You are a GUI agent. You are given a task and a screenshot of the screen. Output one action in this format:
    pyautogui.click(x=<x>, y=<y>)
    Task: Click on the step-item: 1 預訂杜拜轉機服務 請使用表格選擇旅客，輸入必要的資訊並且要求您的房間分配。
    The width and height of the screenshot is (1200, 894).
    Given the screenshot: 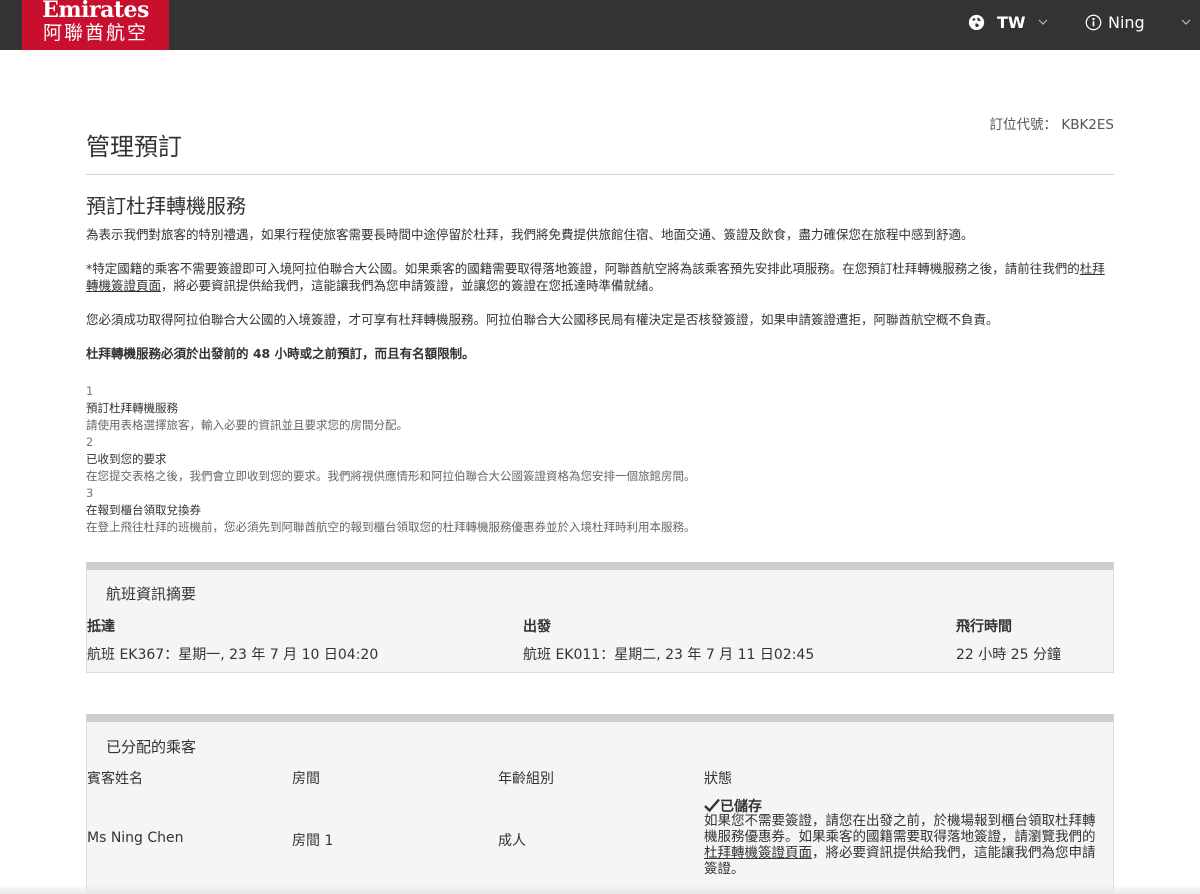 What is the action you would take?
    pyautogui.click(x=601, y=408)
    